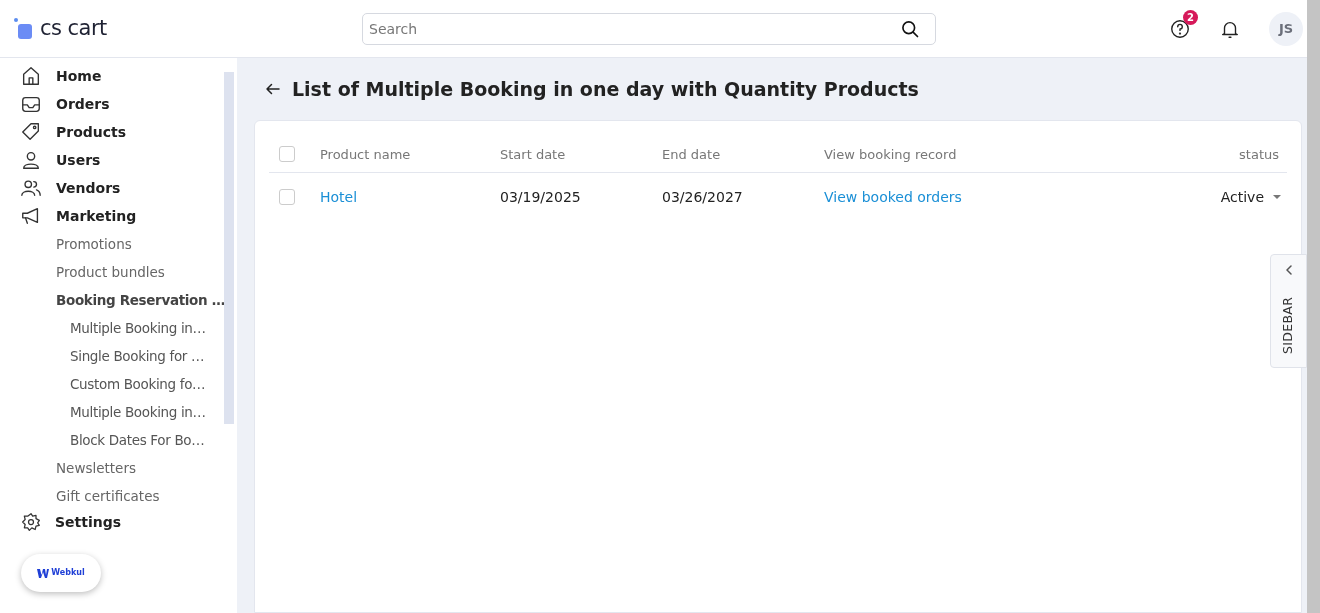  What do you see at coordinates (890, 154) in the screenshot?
I see `column-header: View booking record` at bounding box center [890, 154].